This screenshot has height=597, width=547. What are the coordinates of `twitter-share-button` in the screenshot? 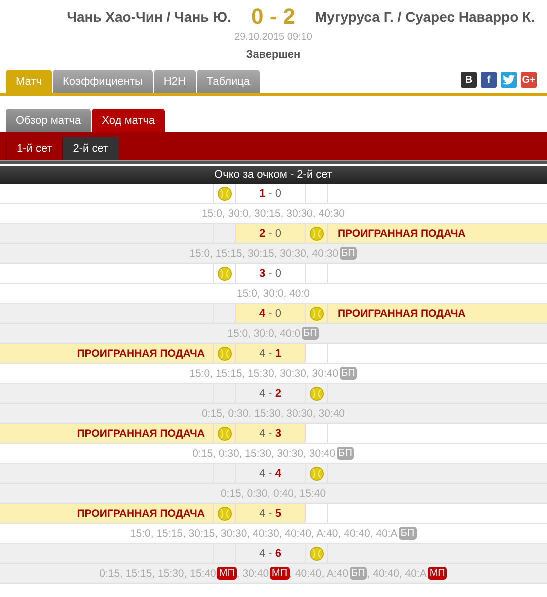 It's located at (509, 80).